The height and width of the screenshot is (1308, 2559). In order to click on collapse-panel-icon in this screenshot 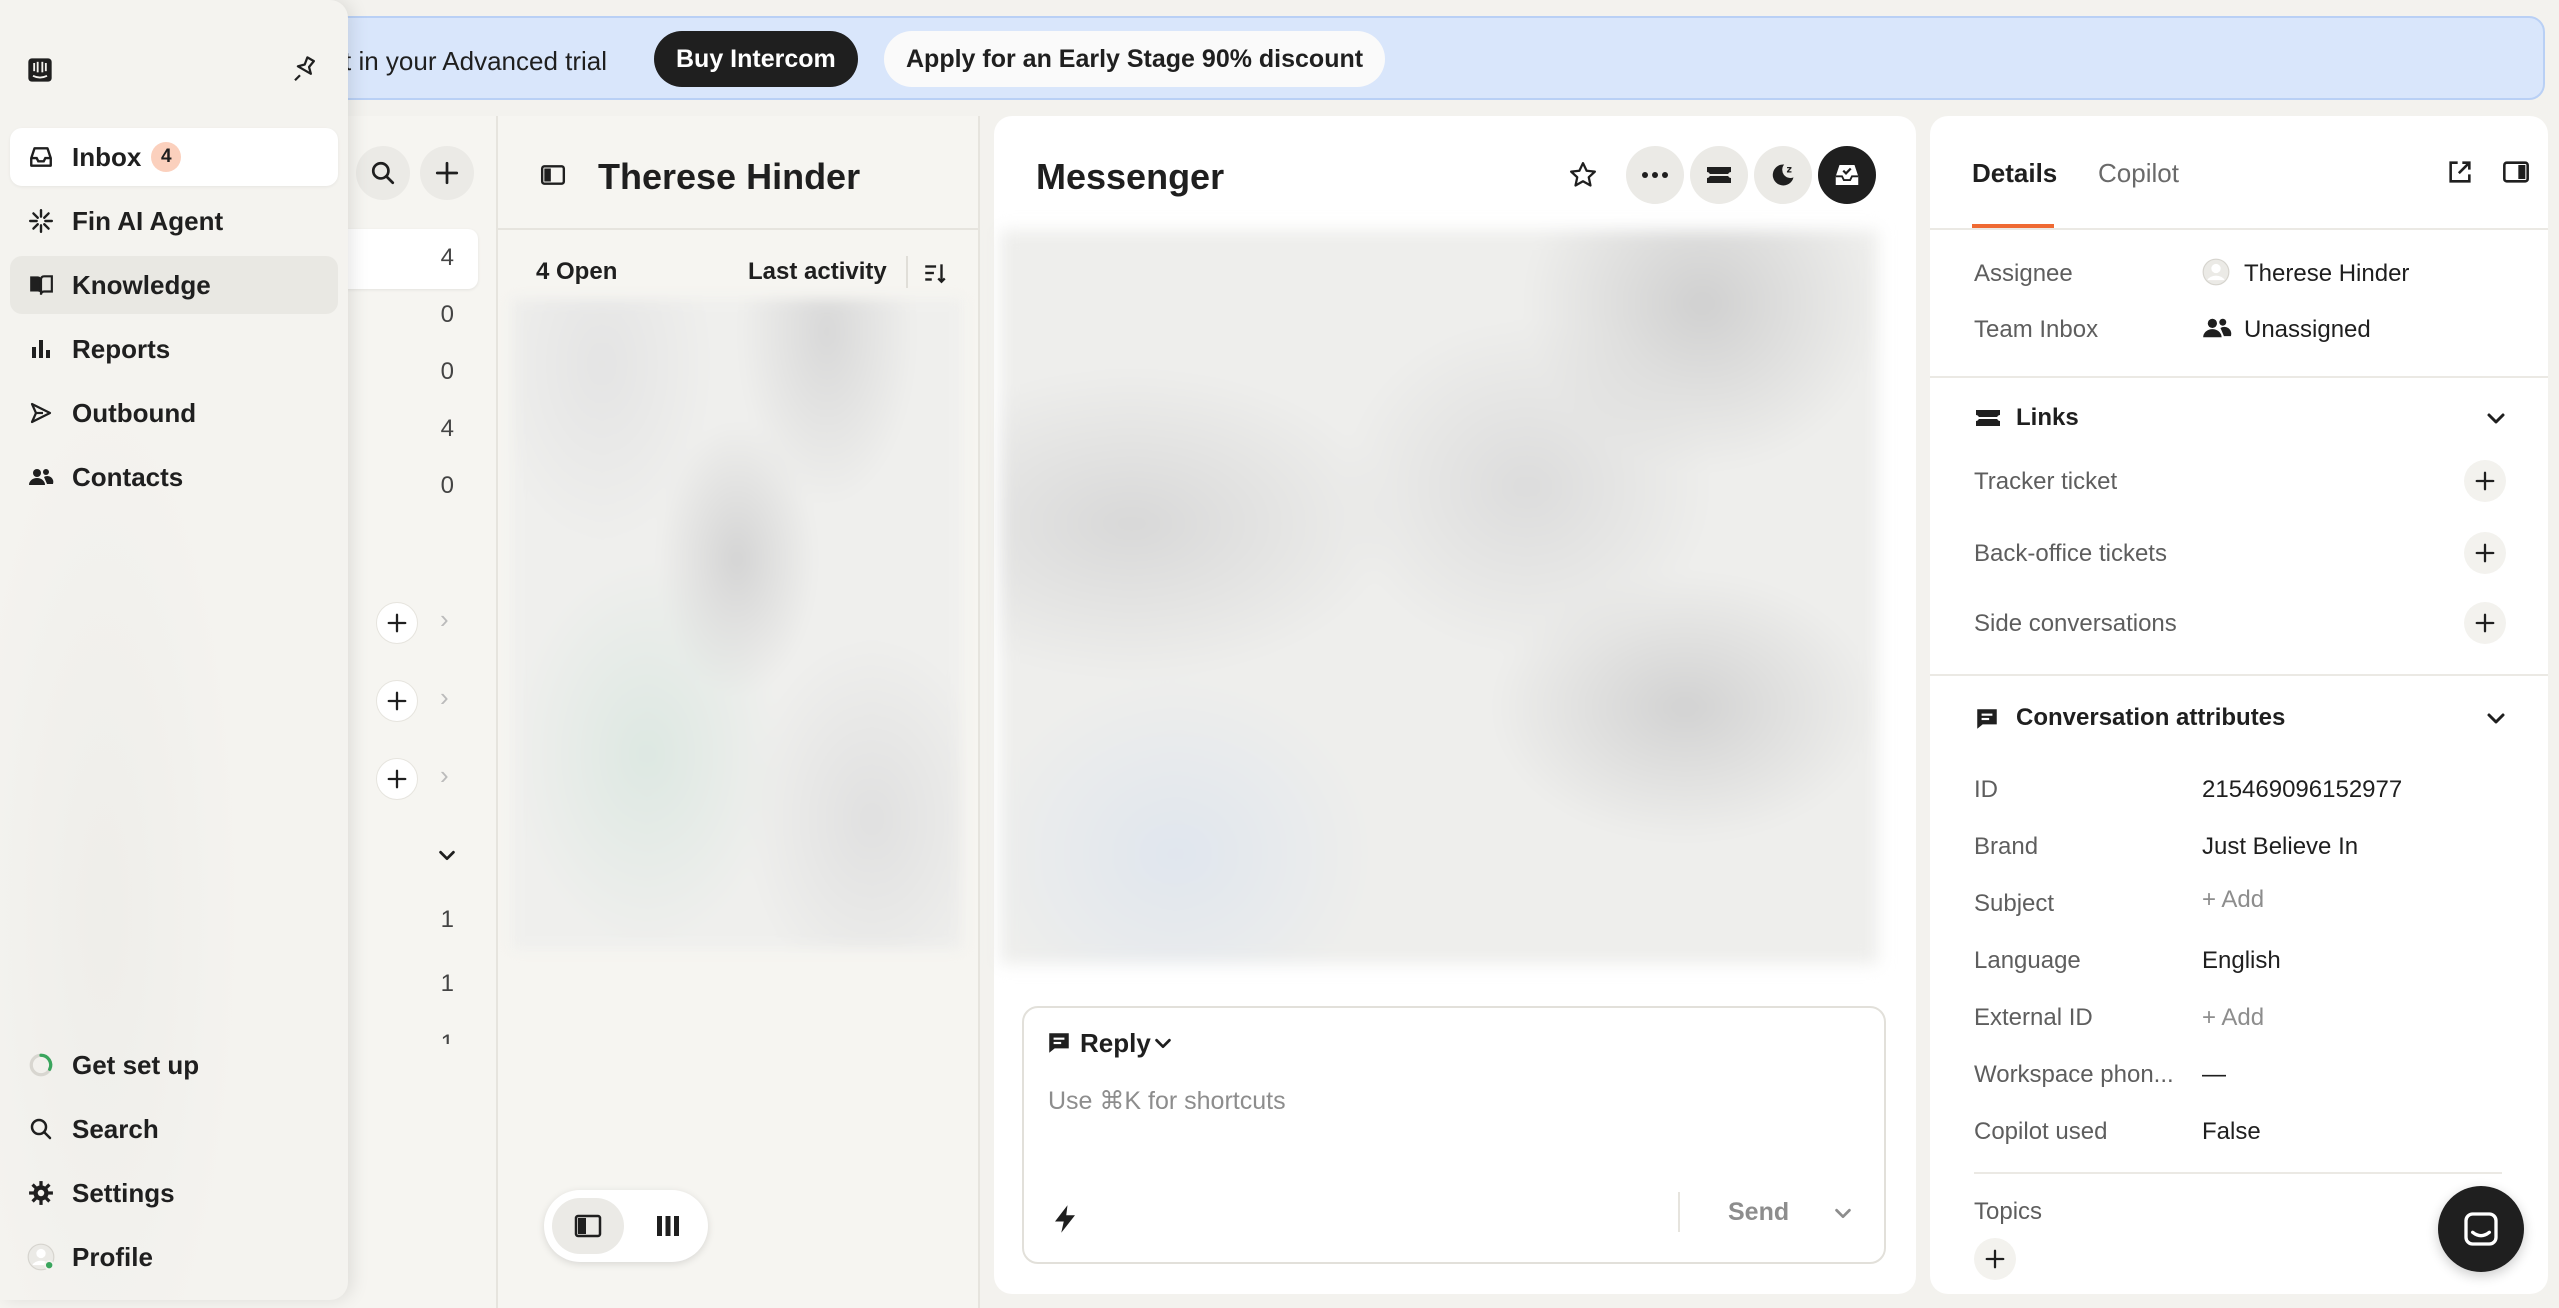, I will do `click(2516, 172)`.